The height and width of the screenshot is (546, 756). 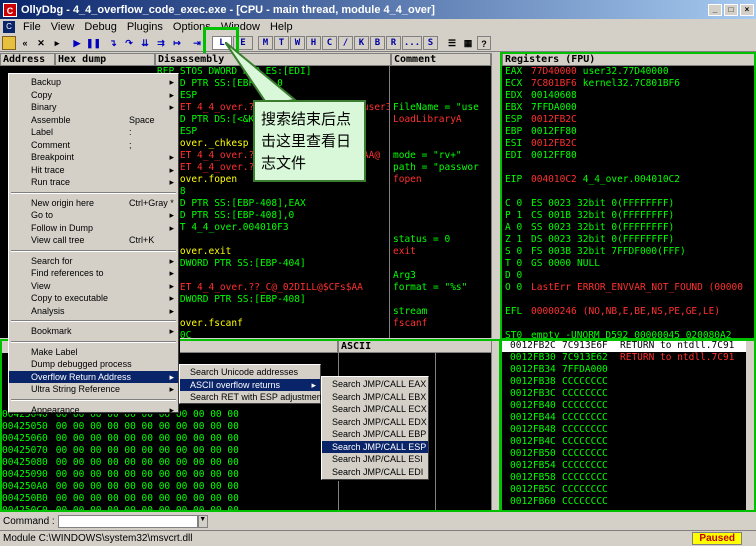 What do you see at coordinates (468, 43) in the screenshot?
I see `grid-icon: ▦` at bounding box center [468, 43].